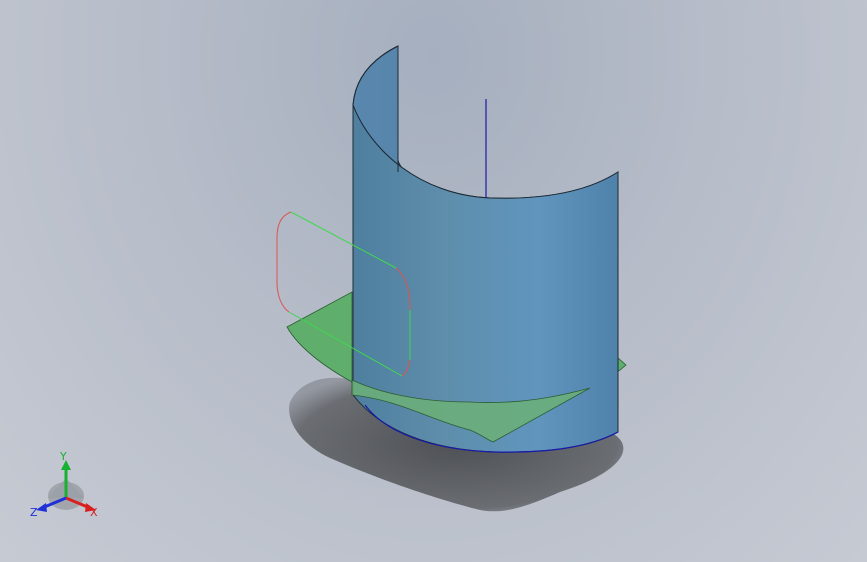  What do you see at coordinates (94, 512) in the screenshot?
I see `triad-x-label: X` at bounding box center [94, 512].